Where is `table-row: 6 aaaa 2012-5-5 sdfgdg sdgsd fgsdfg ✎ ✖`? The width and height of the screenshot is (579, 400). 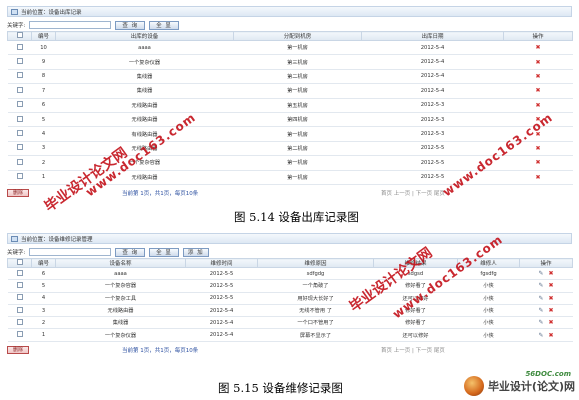 table-row: 6 aaaa 2012-5-5 sdfgdg sdgsd fgsdfg ✎ ✖ is located at coordinates (290, 274).